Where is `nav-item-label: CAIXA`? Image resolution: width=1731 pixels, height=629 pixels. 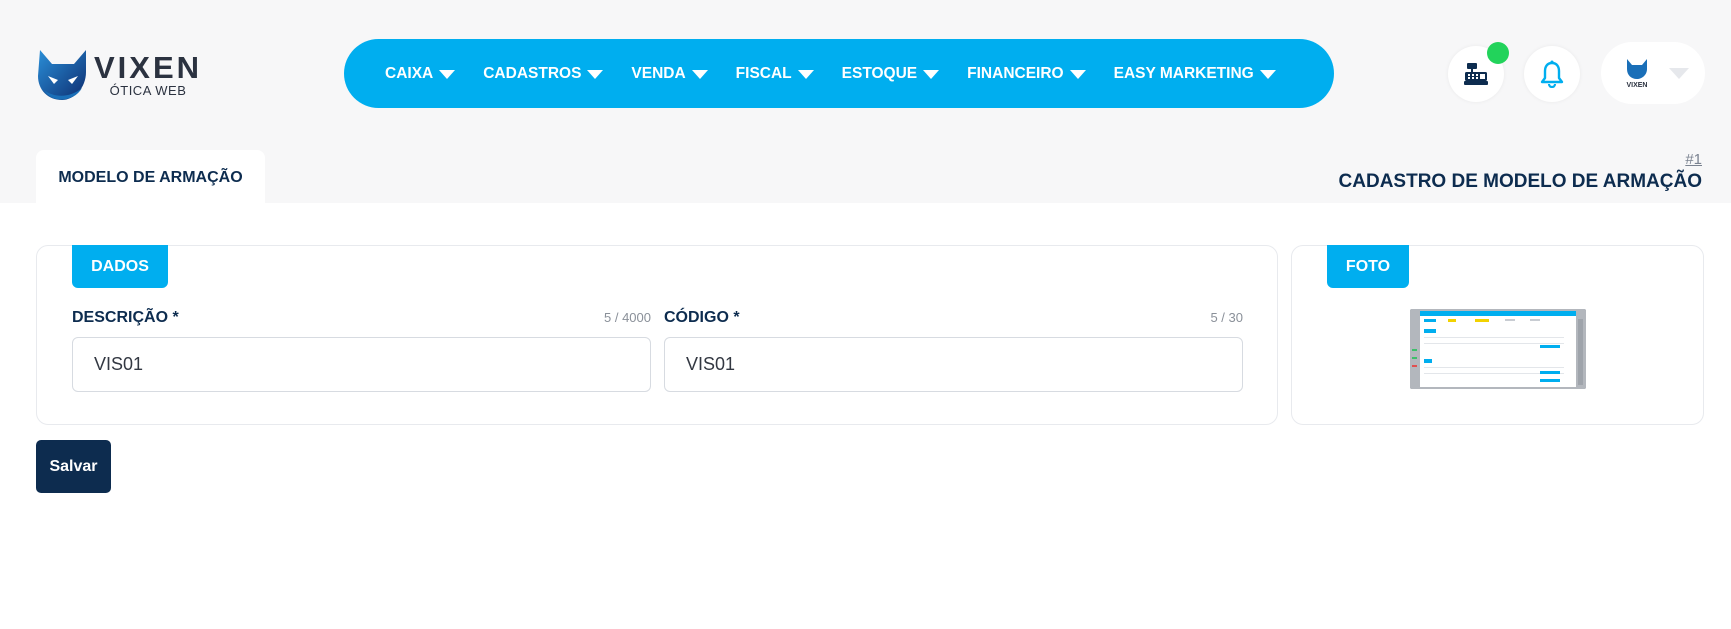
nav-item-label: CAIXA is located at coordinates (409, 73).